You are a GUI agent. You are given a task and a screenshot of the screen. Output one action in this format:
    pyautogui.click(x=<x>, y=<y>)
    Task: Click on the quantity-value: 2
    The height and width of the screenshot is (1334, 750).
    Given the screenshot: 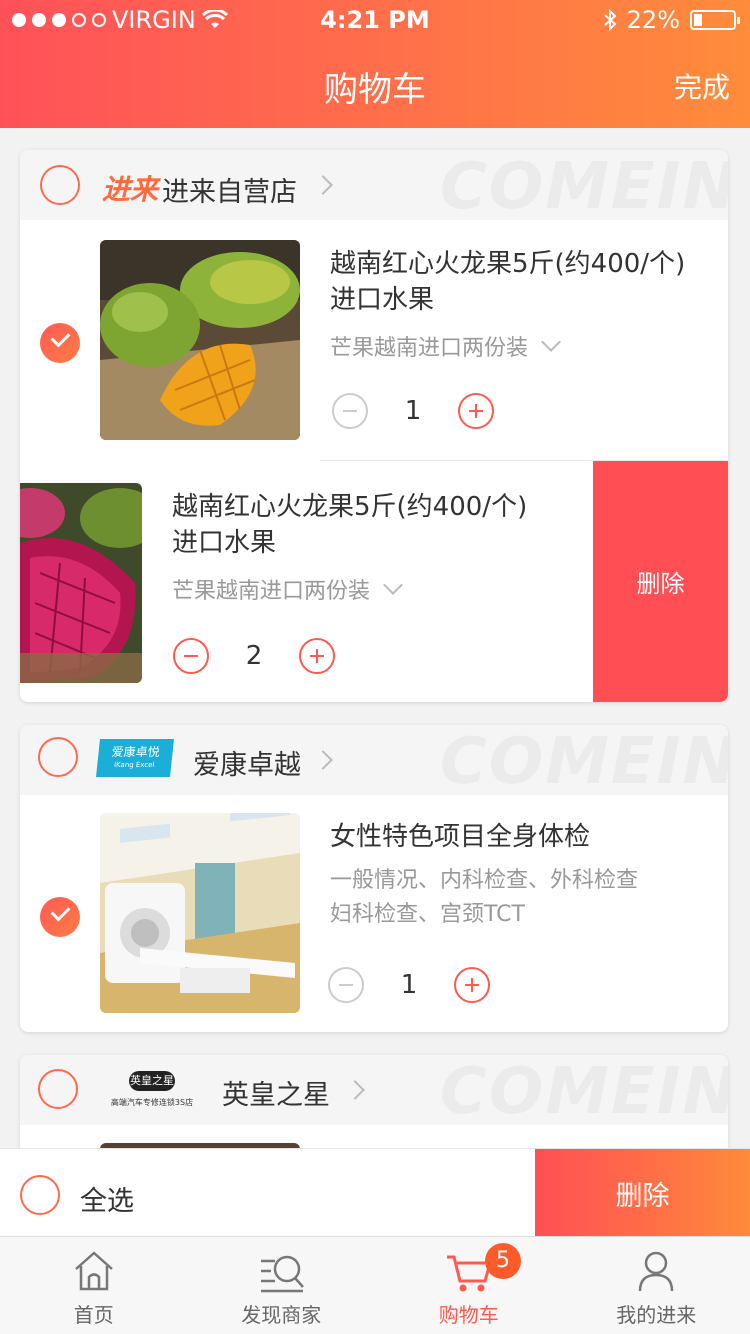 What is the action you would take?
    pyautogui.click(x=254, y=656)
    